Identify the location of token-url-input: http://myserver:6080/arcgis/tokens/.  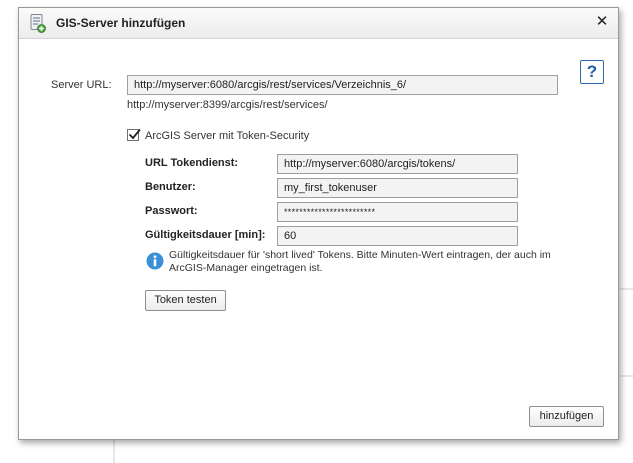
(397, 164).